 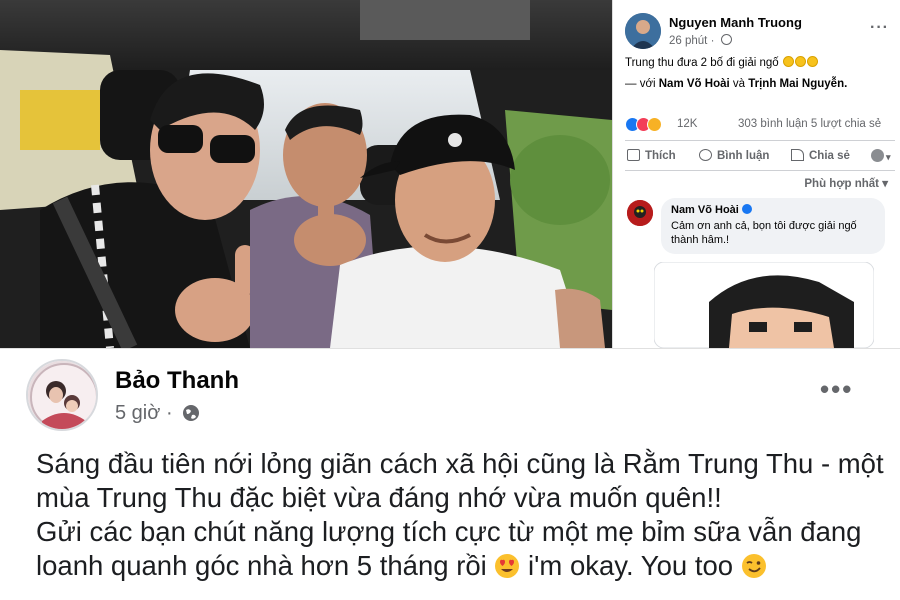 I want to click on heart-eyes-emoji, so click(x=507, y=566).